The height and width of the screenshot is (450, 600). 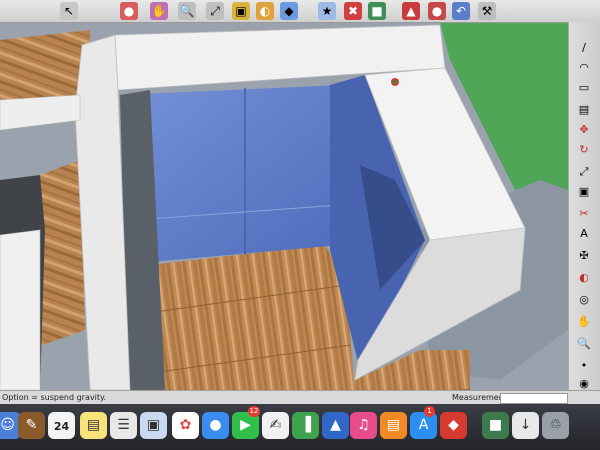 What do you see at coordinates (453, 425) in the screenshot?
I see `sketchup-icon: ◆` at bounding box center [453, 425].